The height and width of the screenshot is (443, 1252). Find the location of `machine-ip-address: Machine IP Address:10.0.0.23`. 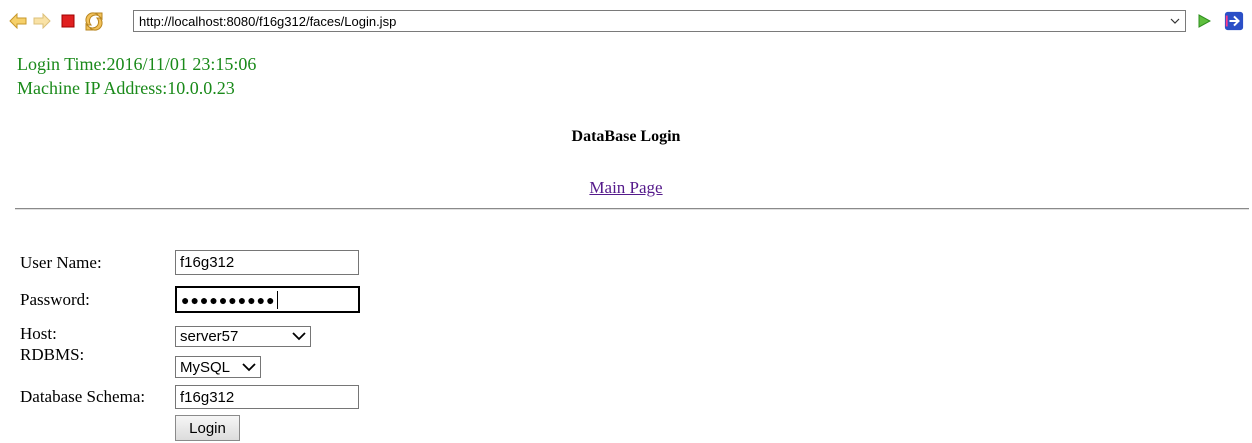

machine-ip-address: Machine IP Address:10.0.0.23 is located at coordinates (126, 88).